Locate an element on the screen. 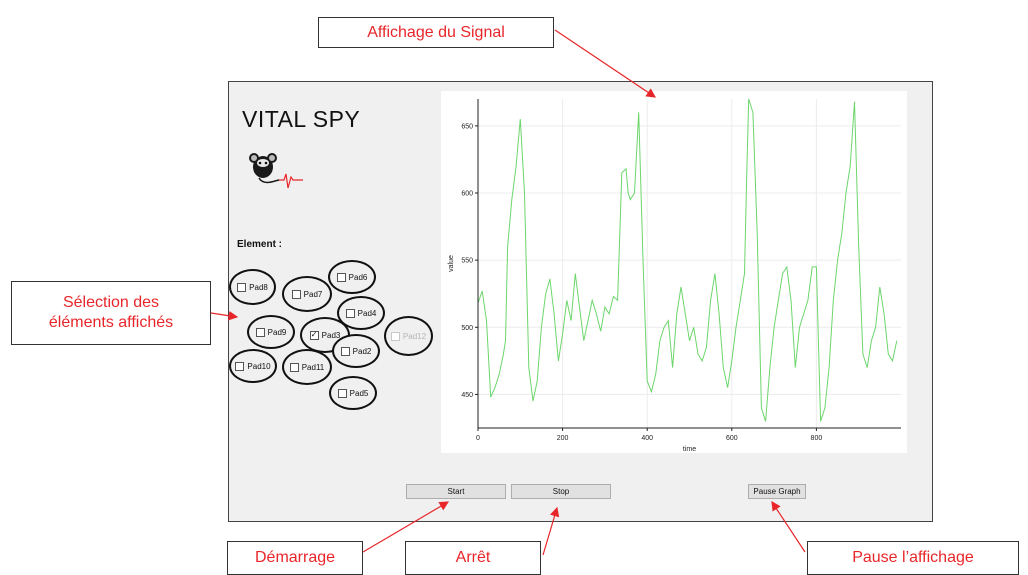 Image resolution: width=1028 pixels, height=575 pixels. callout-element-selection: Sélection des éléments affichés is located at coordinates (111, 313).